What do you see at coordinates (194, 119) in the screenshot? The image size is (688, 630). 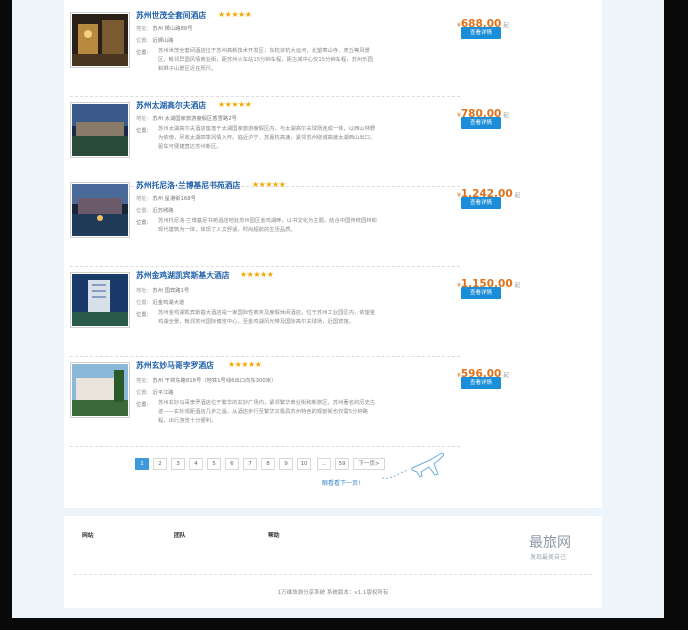 I see `address-value: 苏州 太湖国家旅游度假区香雪路2号` at bounding box center [194, 119].